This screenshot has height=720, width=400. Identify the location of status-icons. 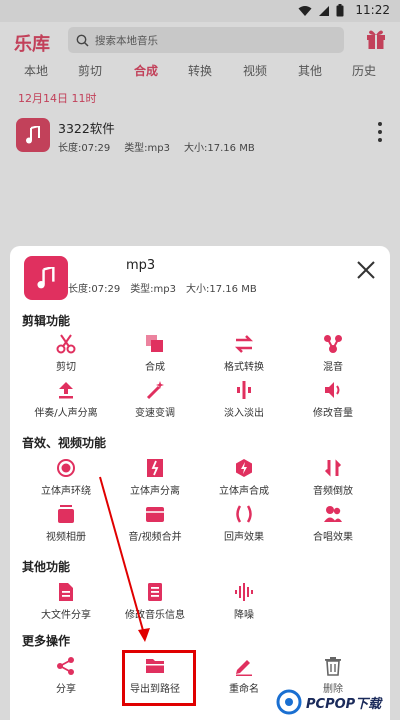
(321, 10).